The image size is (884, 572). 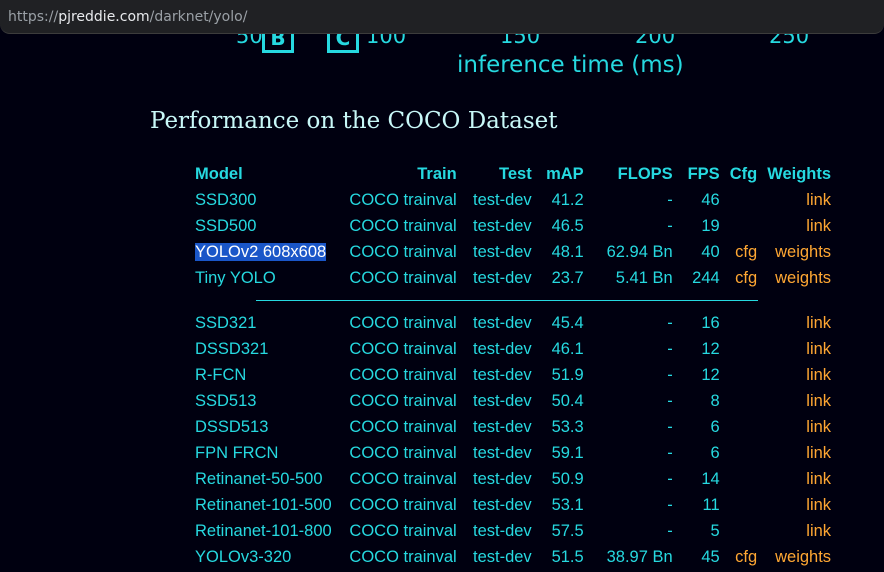 I want to click on header-test: Test, so click(x=515, y=173).